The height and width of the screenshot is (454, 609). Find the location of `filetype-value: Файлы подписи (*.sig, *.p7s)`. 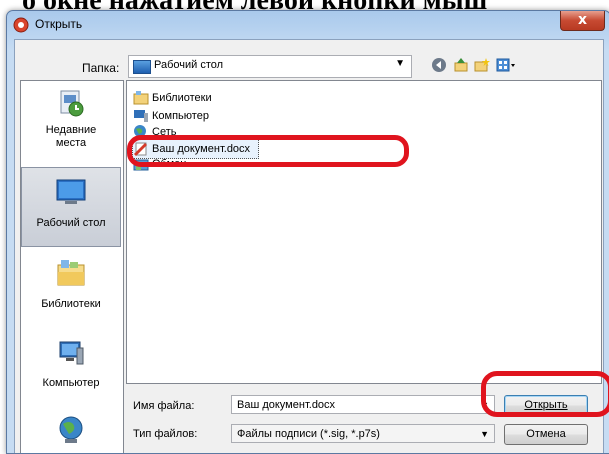

filetype-value: Файлы подписи (*.sig, *.p7s) is located at coordinates (308, 434).